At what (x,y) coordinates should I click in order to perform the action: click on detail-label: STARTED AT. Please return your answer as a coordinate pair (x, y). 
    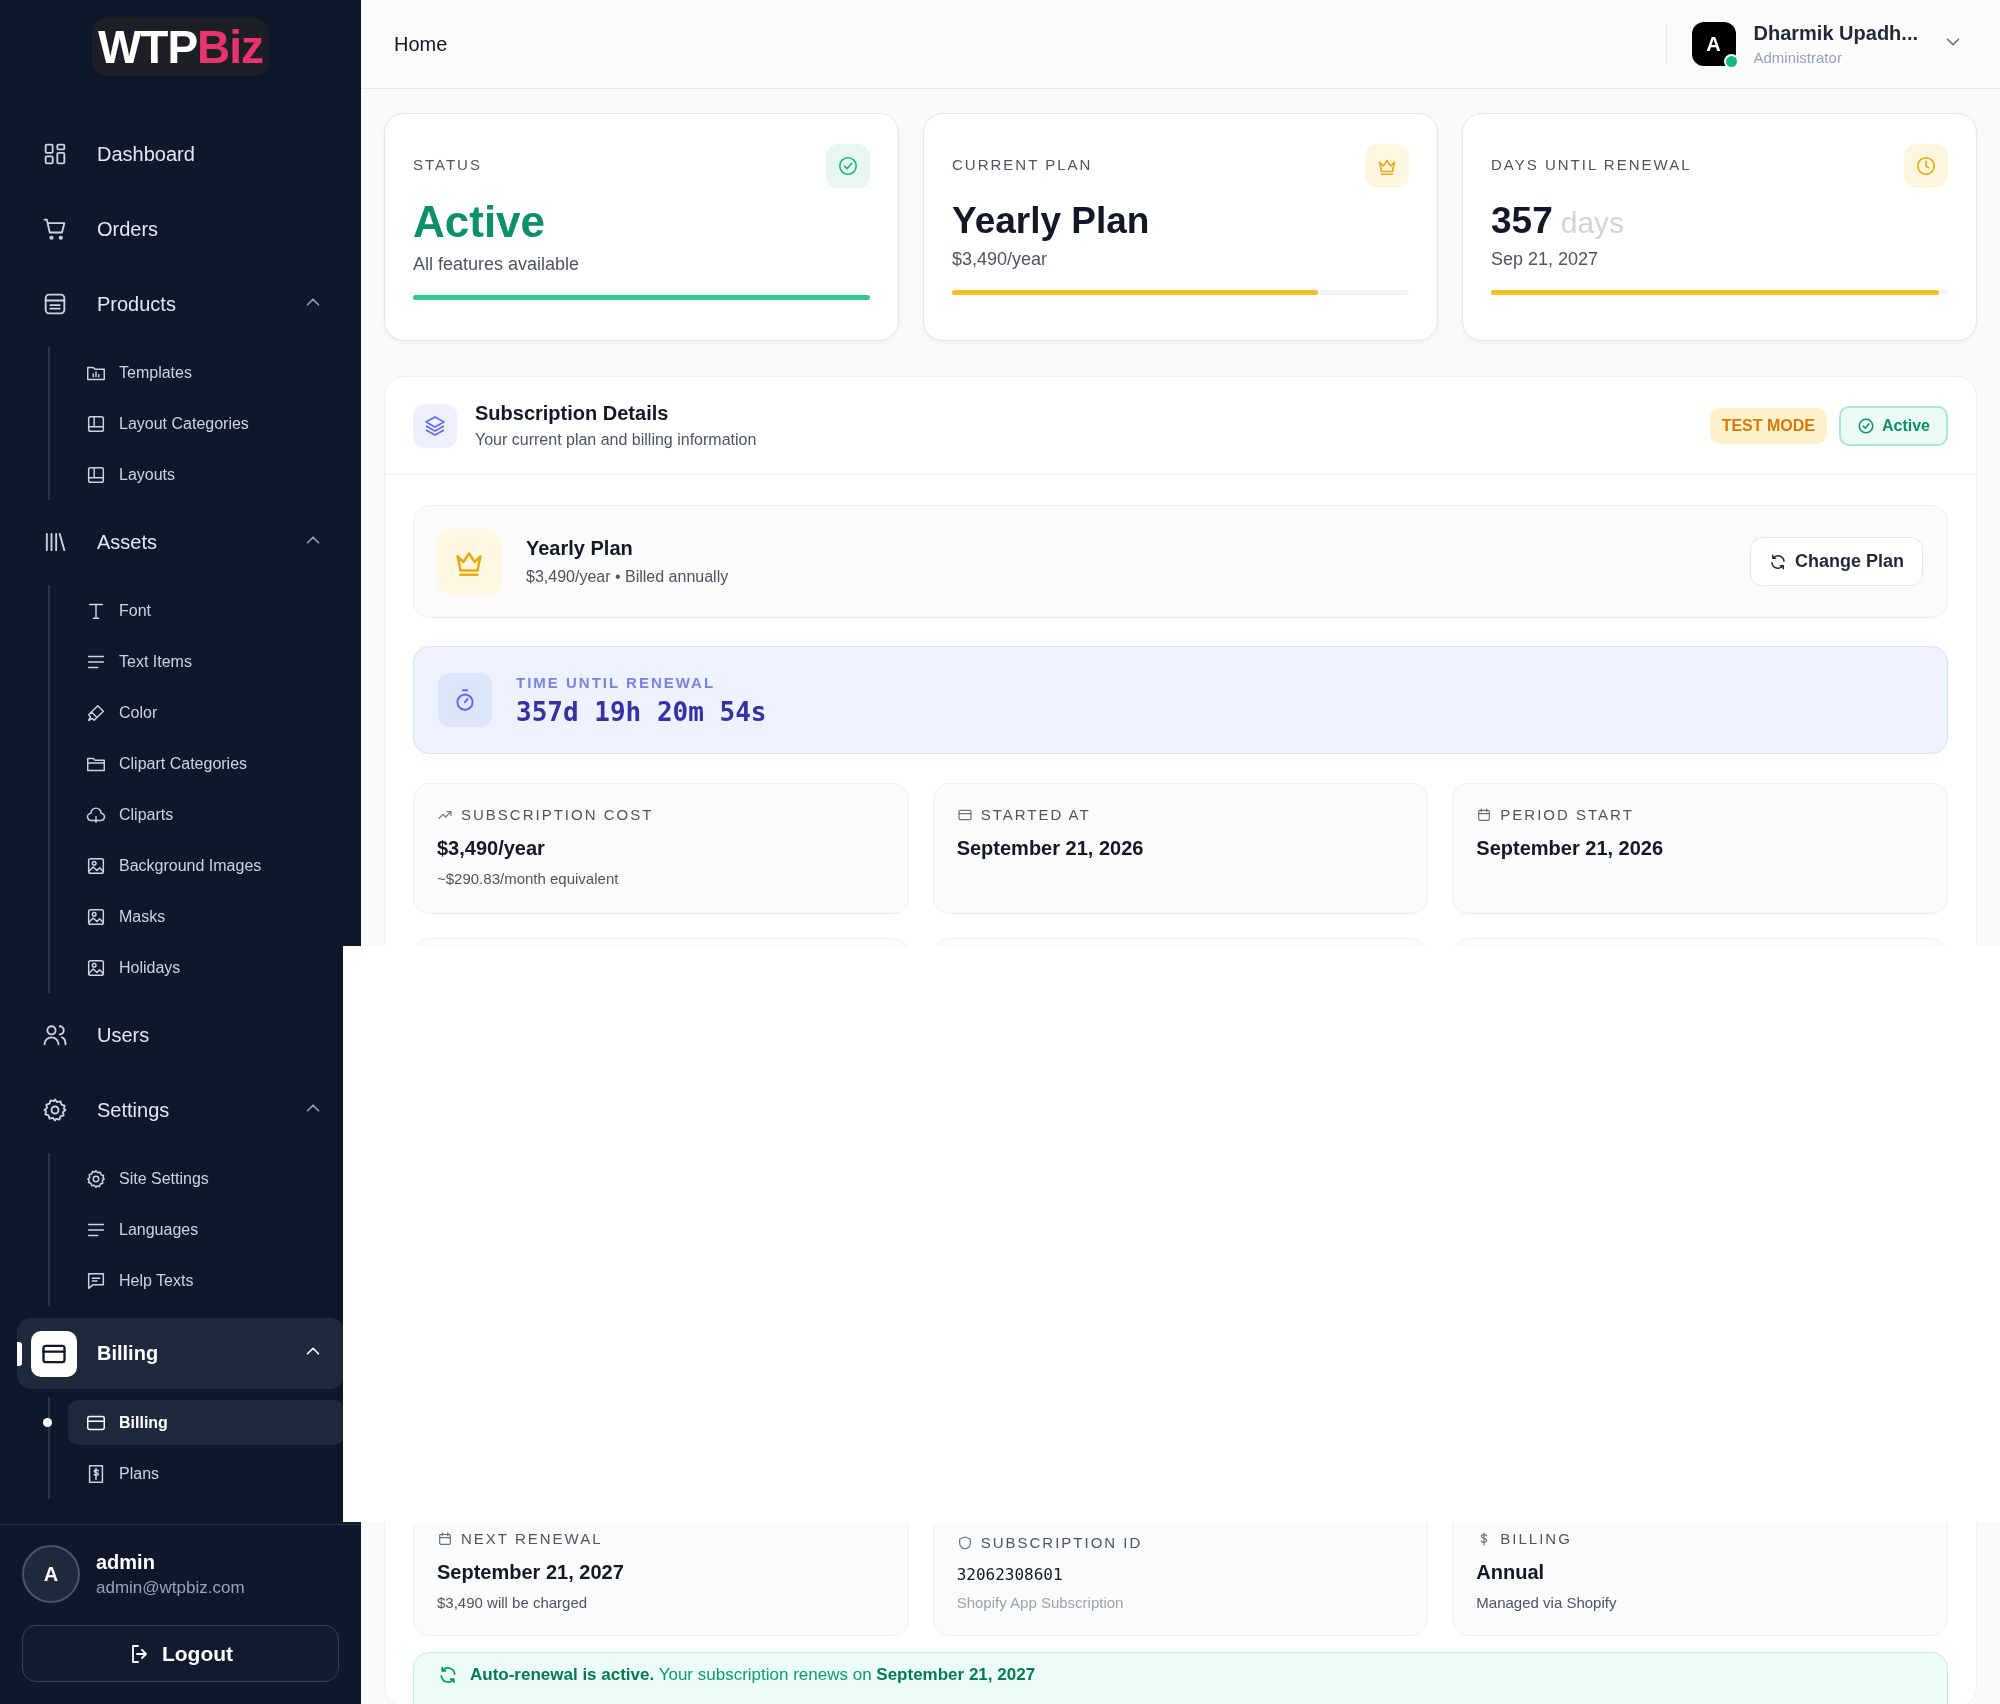
    Looking at the image, I should click on (1035, 814).